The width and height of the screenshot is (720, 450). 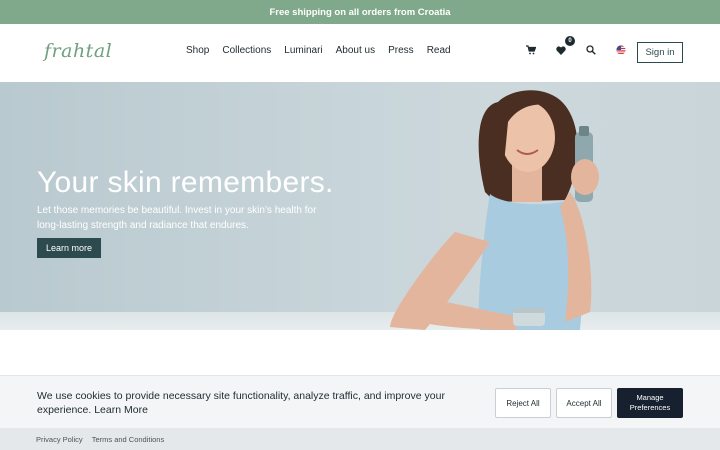 What do you see at coordinates (121, 410) in the screenshot?
I see `cookie-learn-more-link: Learn More` at bounding box center [121, 410].